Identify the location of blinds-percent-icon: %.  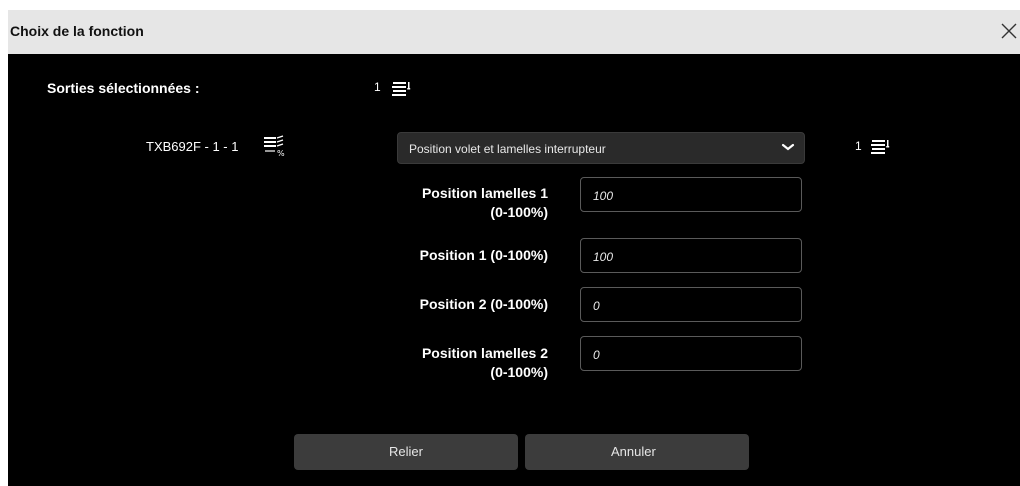
(275, 146).